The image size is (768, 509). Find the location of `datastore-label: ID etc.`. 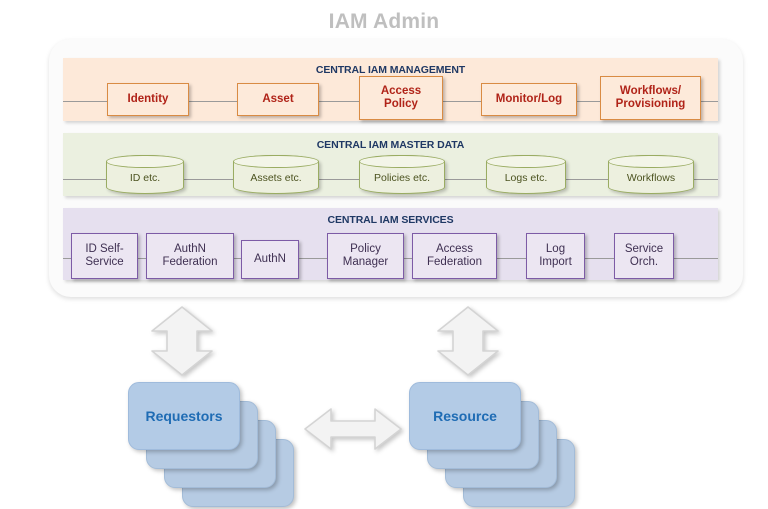

datastore-label: ID etc. is located at coordinates (145, 177).